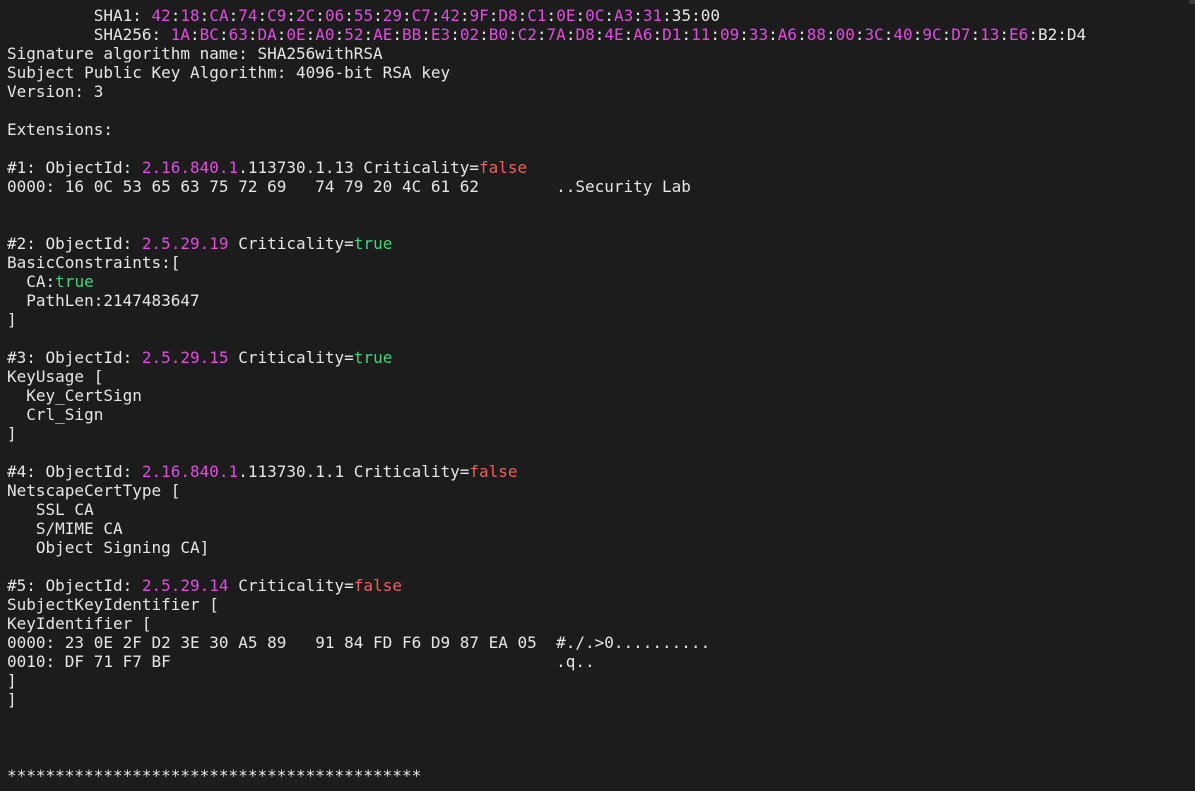 The width and height of the screenshot is (1195, 791). I want to click on terminal-line: SubjectKeyIdentifier [, so click(601, 604).